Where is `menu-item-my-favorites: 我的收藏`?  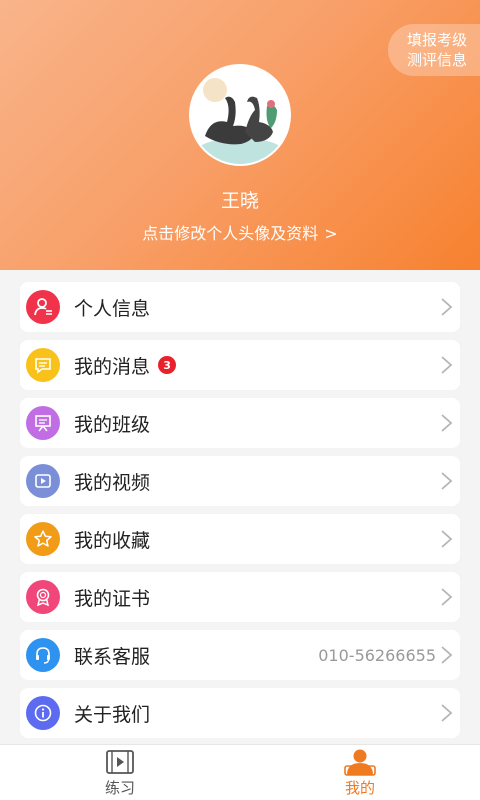
menu-item-my-favorites: 我的收藏 is located at coordinates (240, 539).